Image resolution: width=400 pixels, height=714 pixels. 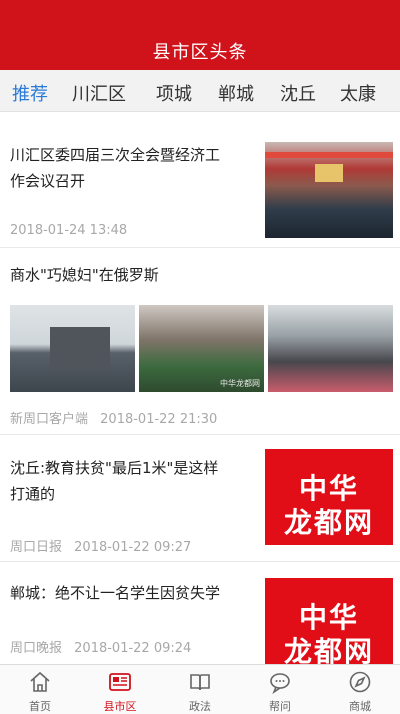 What do you see at coordinates (133, 648) in the screenshot?
I see `news-time: 2018-01-22 09:24` at bounding box center [133, 648].